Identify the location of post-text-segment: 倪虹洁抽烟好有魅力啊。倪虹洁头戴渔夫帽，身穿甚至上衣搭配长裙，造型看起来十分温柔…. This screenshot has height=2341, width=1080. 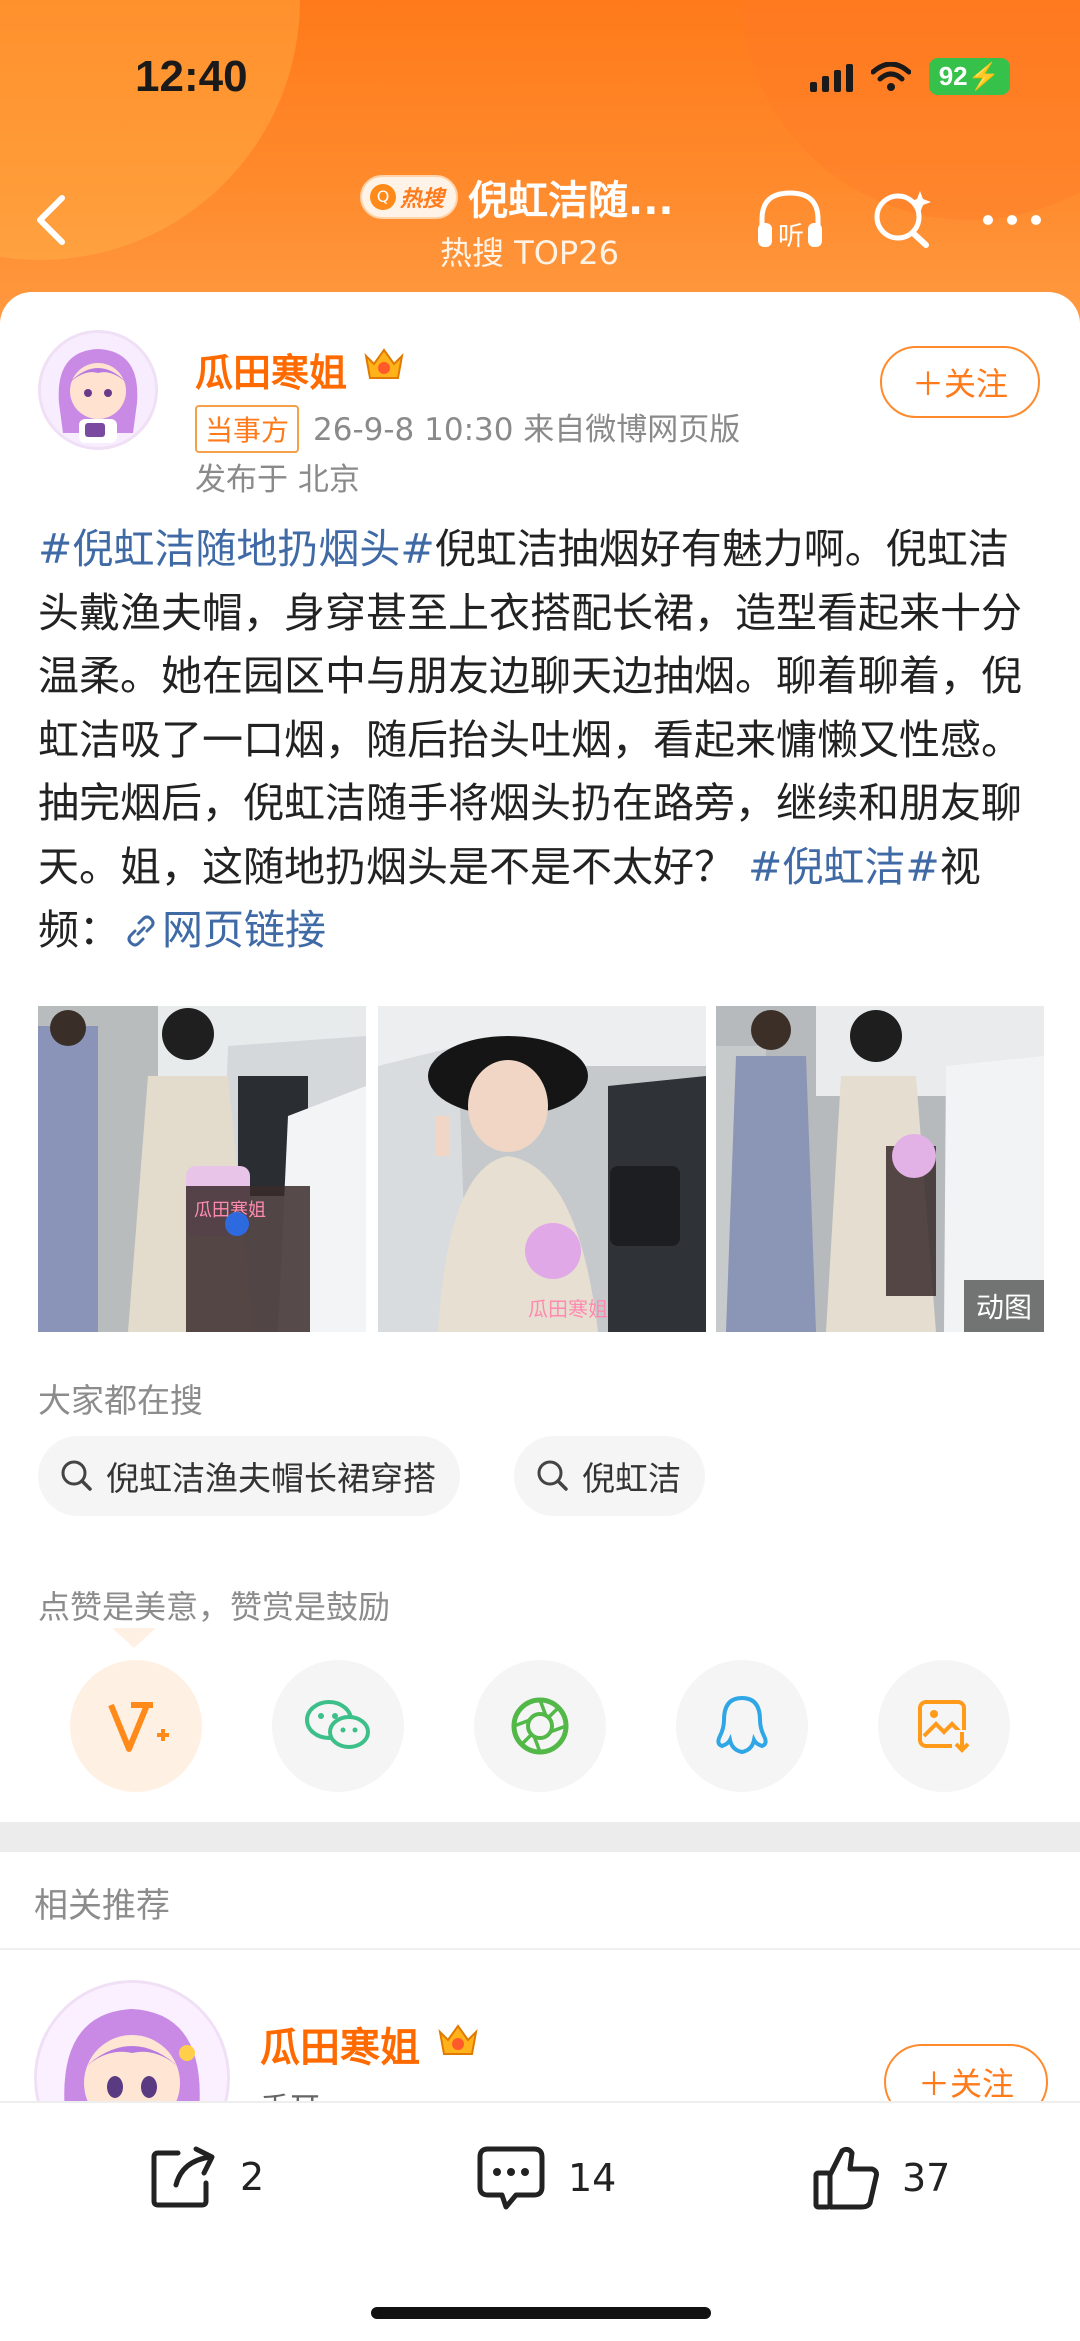
(530, 708).